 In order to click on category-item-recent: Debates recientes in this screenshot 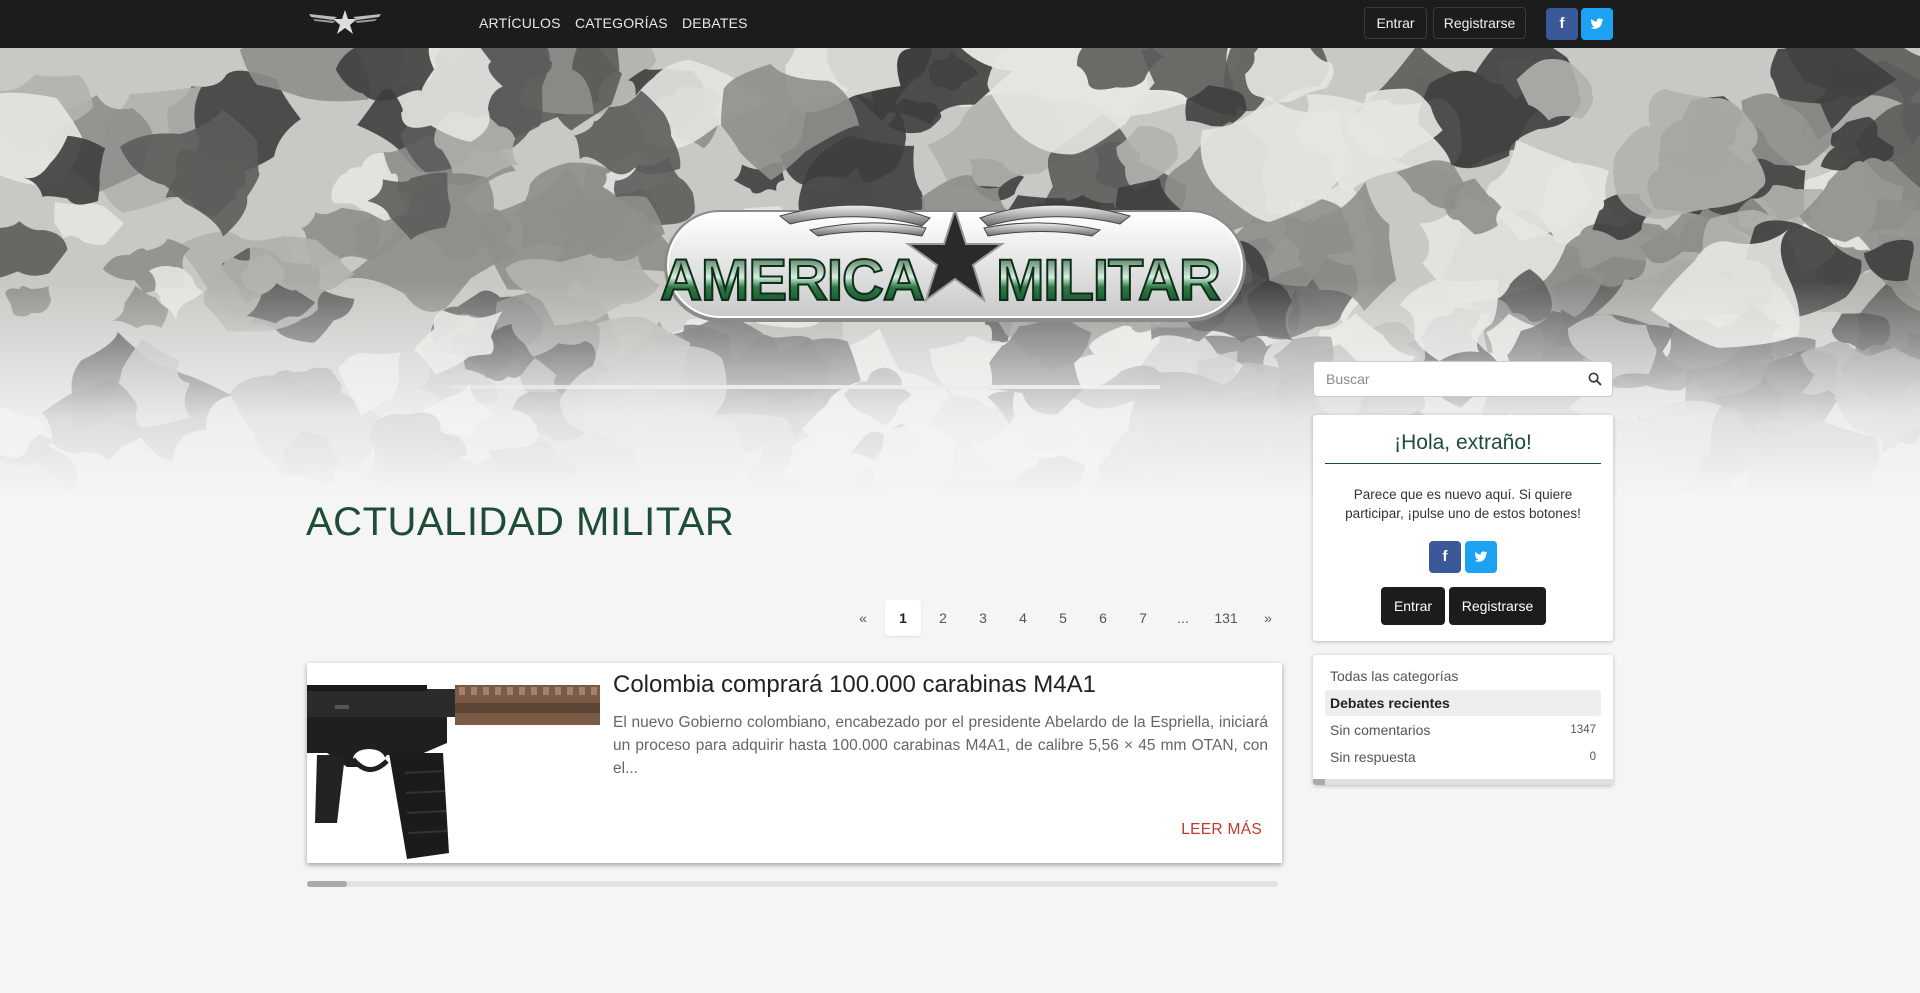, I will do `click(1463, 703)`.